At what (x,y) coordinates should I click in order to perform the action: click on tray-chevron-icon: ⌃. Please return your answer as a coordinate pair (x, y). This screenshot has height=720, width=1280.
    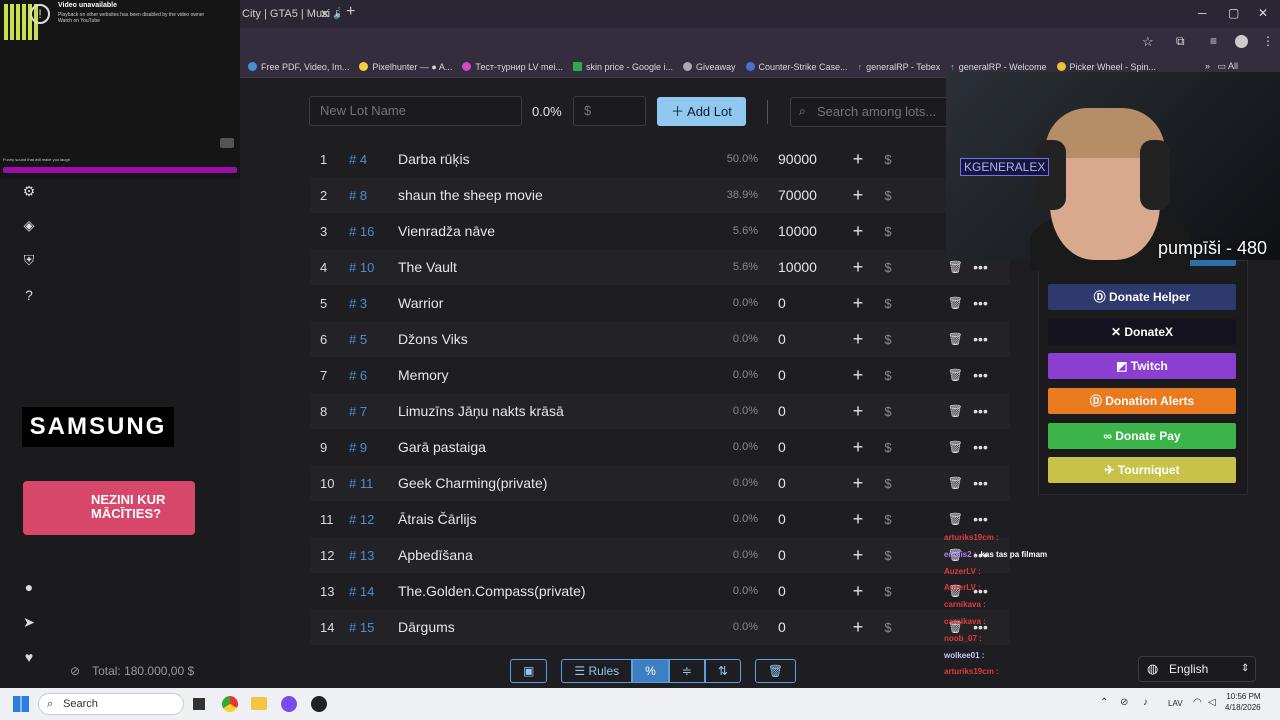
    Looking at the image, I should click on (1104, 702).